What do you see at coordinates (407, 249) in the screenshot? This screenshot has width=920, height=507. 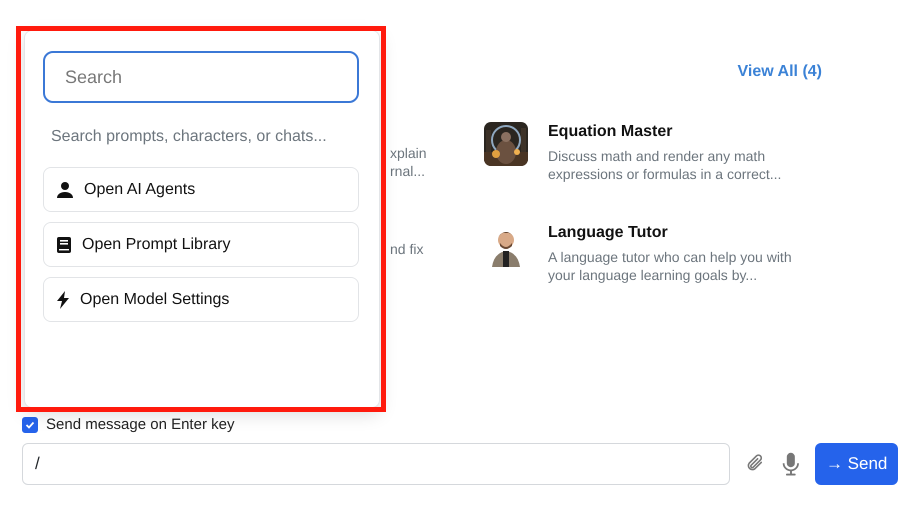 I see `card-description-fragment: nd fix` at bounding box center [407, 249].